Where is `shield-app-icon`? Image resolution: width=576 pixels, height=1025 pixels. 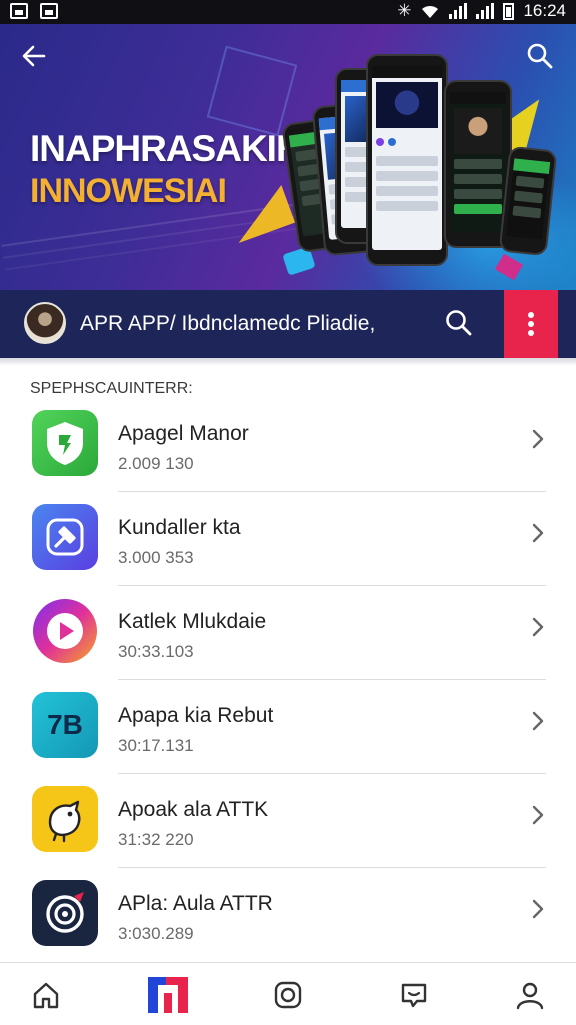 shield-app-icon is located at coordinates (65, 443).